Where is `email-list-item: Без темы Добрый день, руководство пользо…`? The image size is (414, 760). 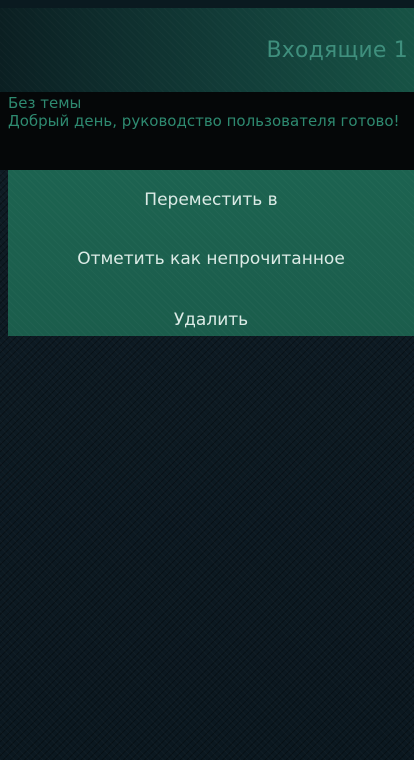
email-list-item: Без темы Добрый день, руководство пользо… is located at coordinates (207, 131).